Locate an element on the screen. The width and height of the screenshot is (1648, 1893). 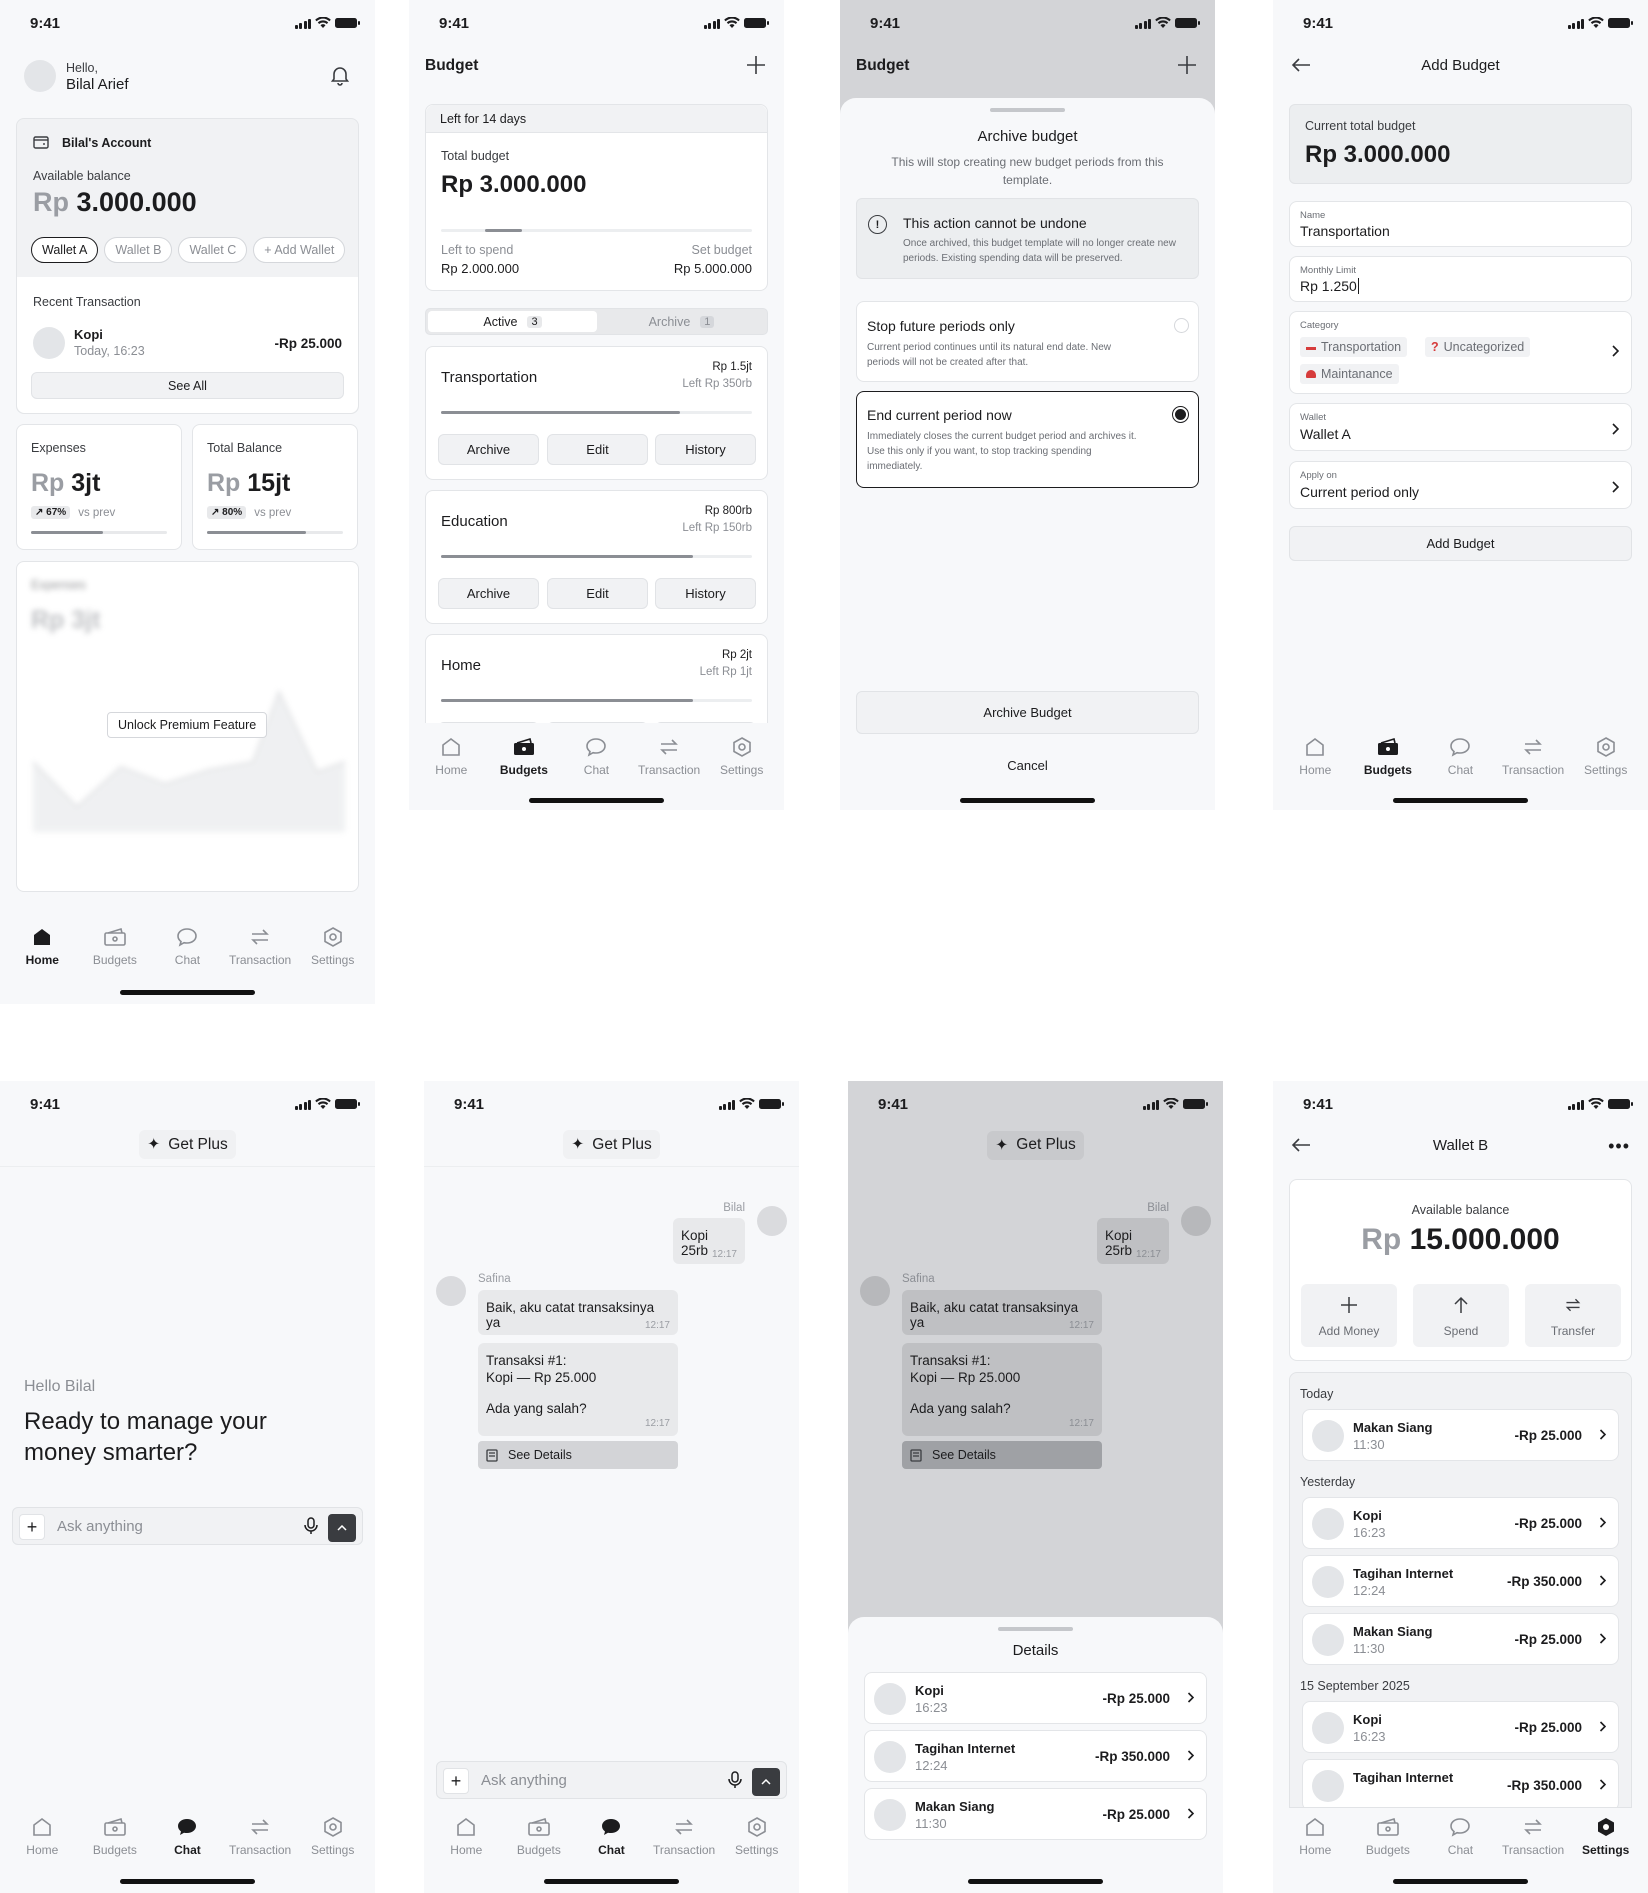
category-chip-uncategorized: ? Uncategorized is located at coordinates (1478, 347).